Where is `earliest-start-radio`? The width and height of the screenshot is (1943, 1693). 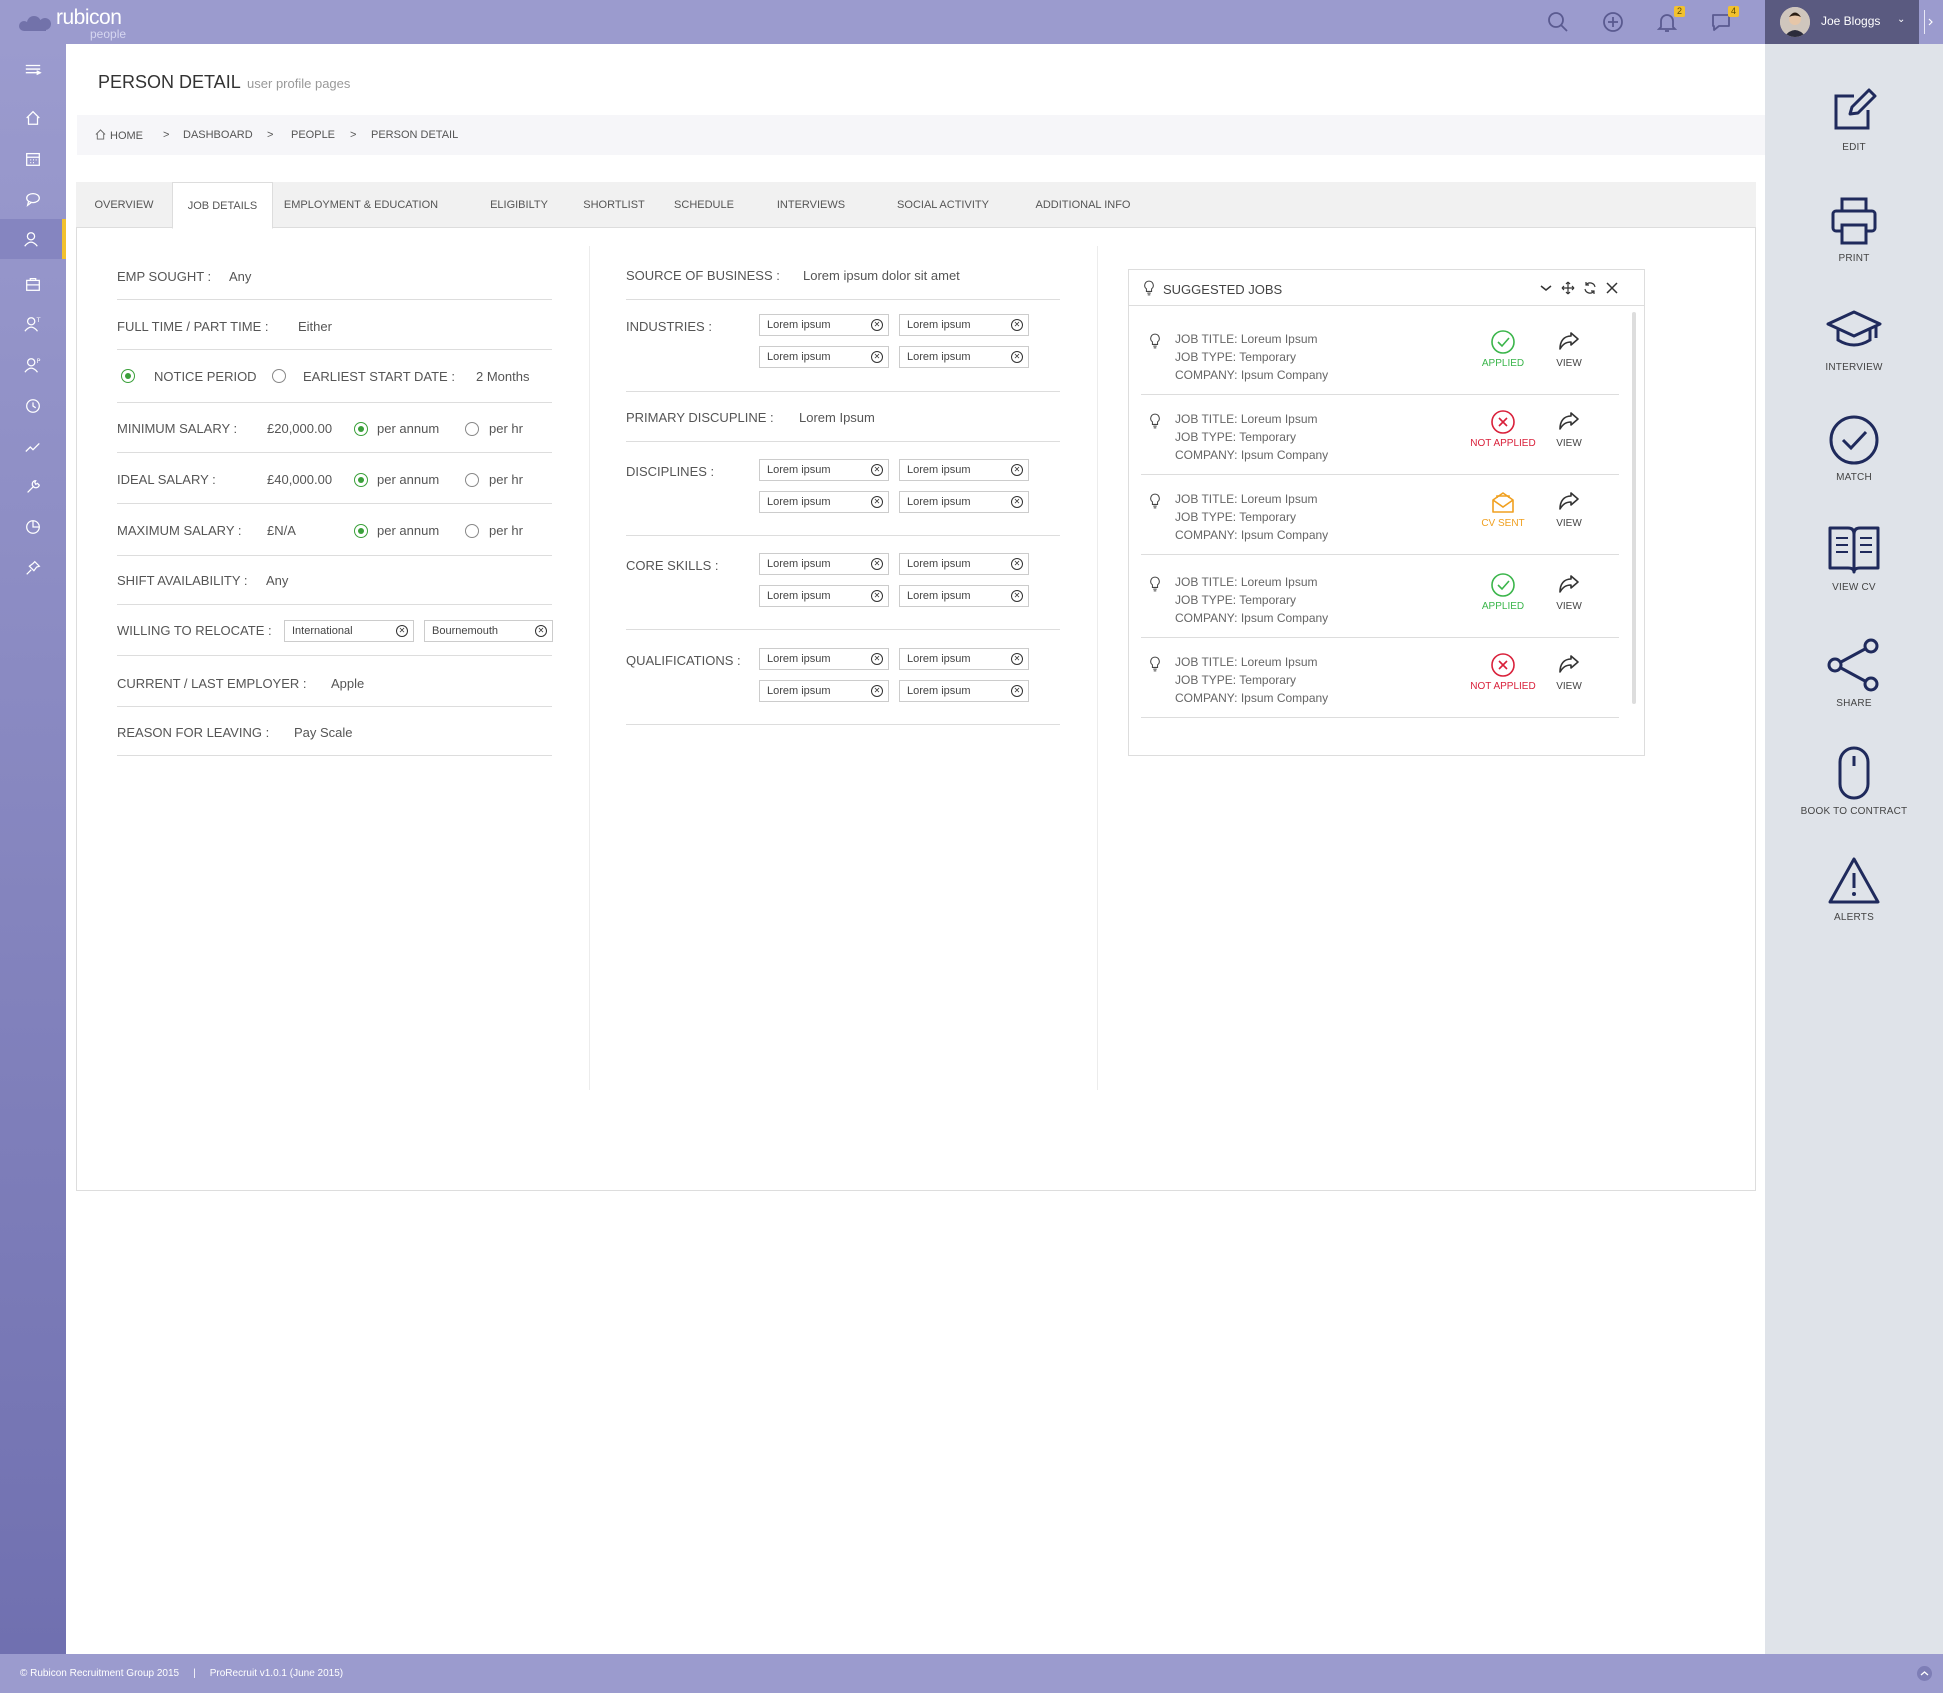
earliest-start-radio is located at coordinates (279, 376).